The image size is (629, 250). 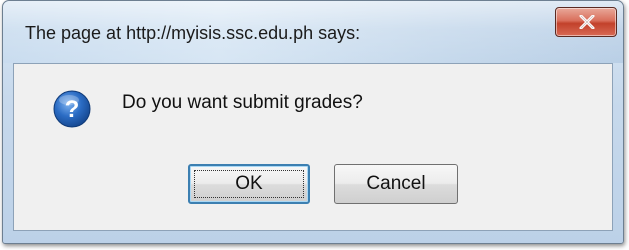 I want to click on question-icon: ?, so click(x=72, y=109).